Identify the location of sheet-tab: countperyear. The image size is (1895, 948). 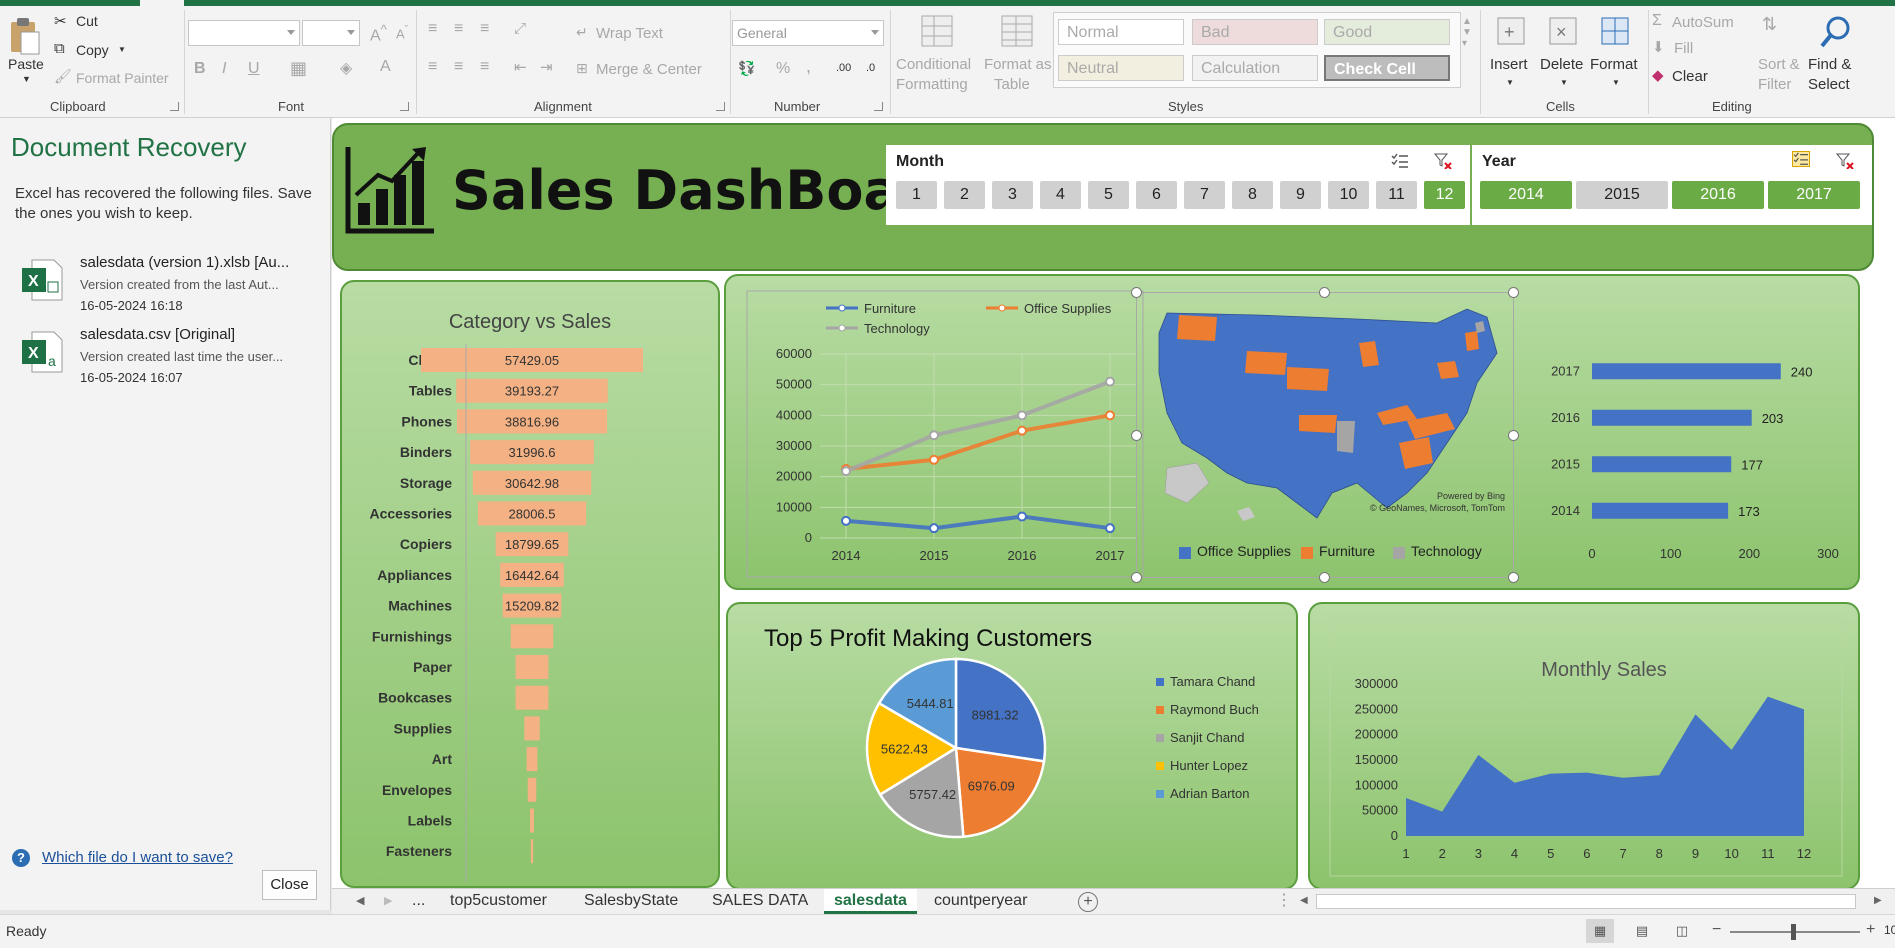
(980, 901).